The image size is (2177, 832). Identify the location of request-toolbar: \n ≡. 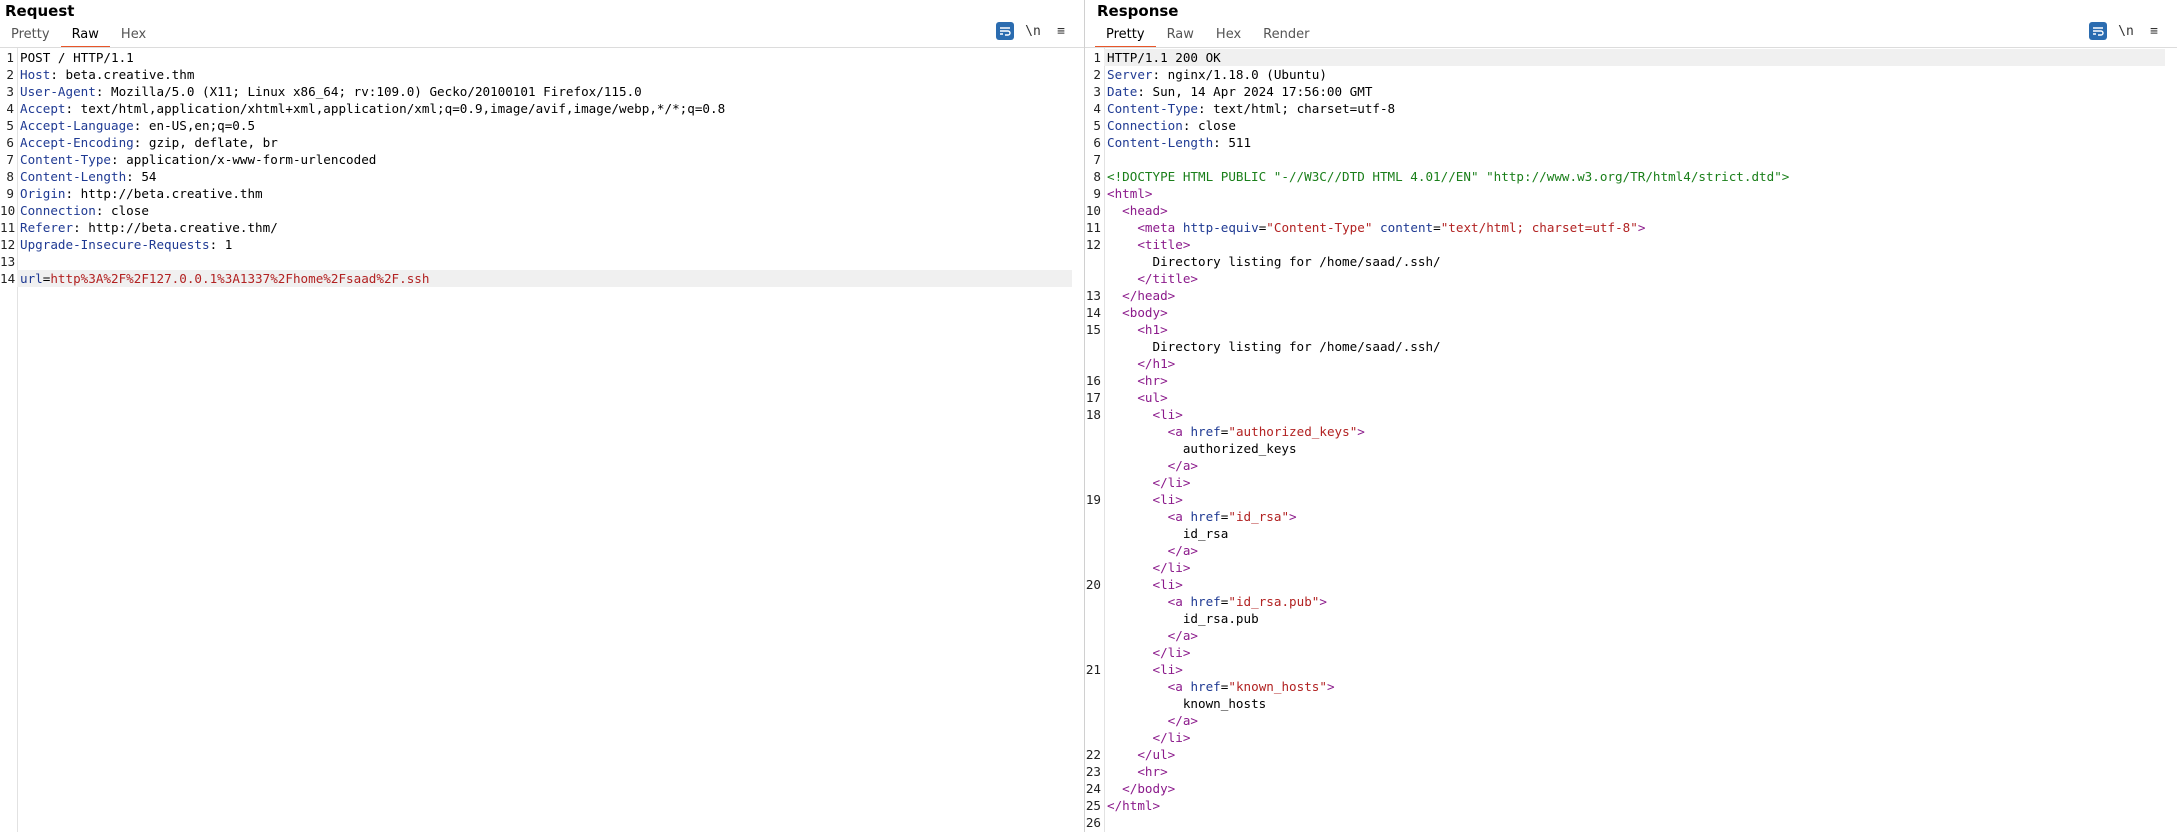
(1033, 31).